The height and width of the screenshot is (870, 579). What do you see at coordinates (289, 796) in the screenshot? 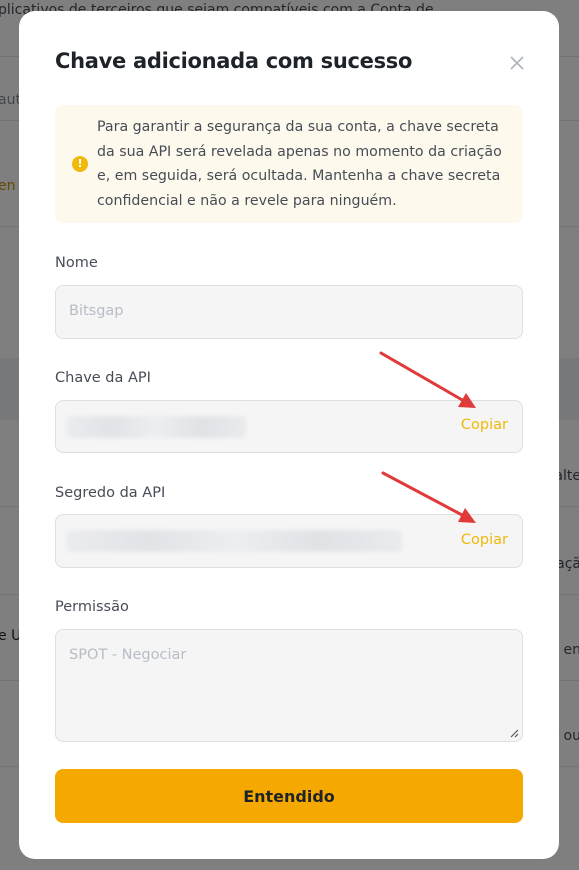
I see `confirm-button: Entendido` at bounding box center [289, 796].